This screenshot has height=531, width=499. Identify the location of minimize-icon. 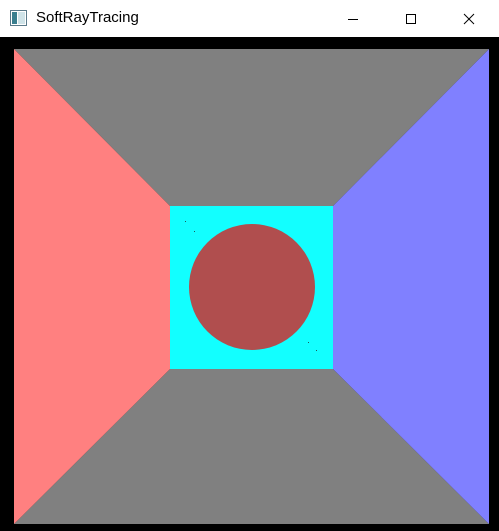
(353, 19).